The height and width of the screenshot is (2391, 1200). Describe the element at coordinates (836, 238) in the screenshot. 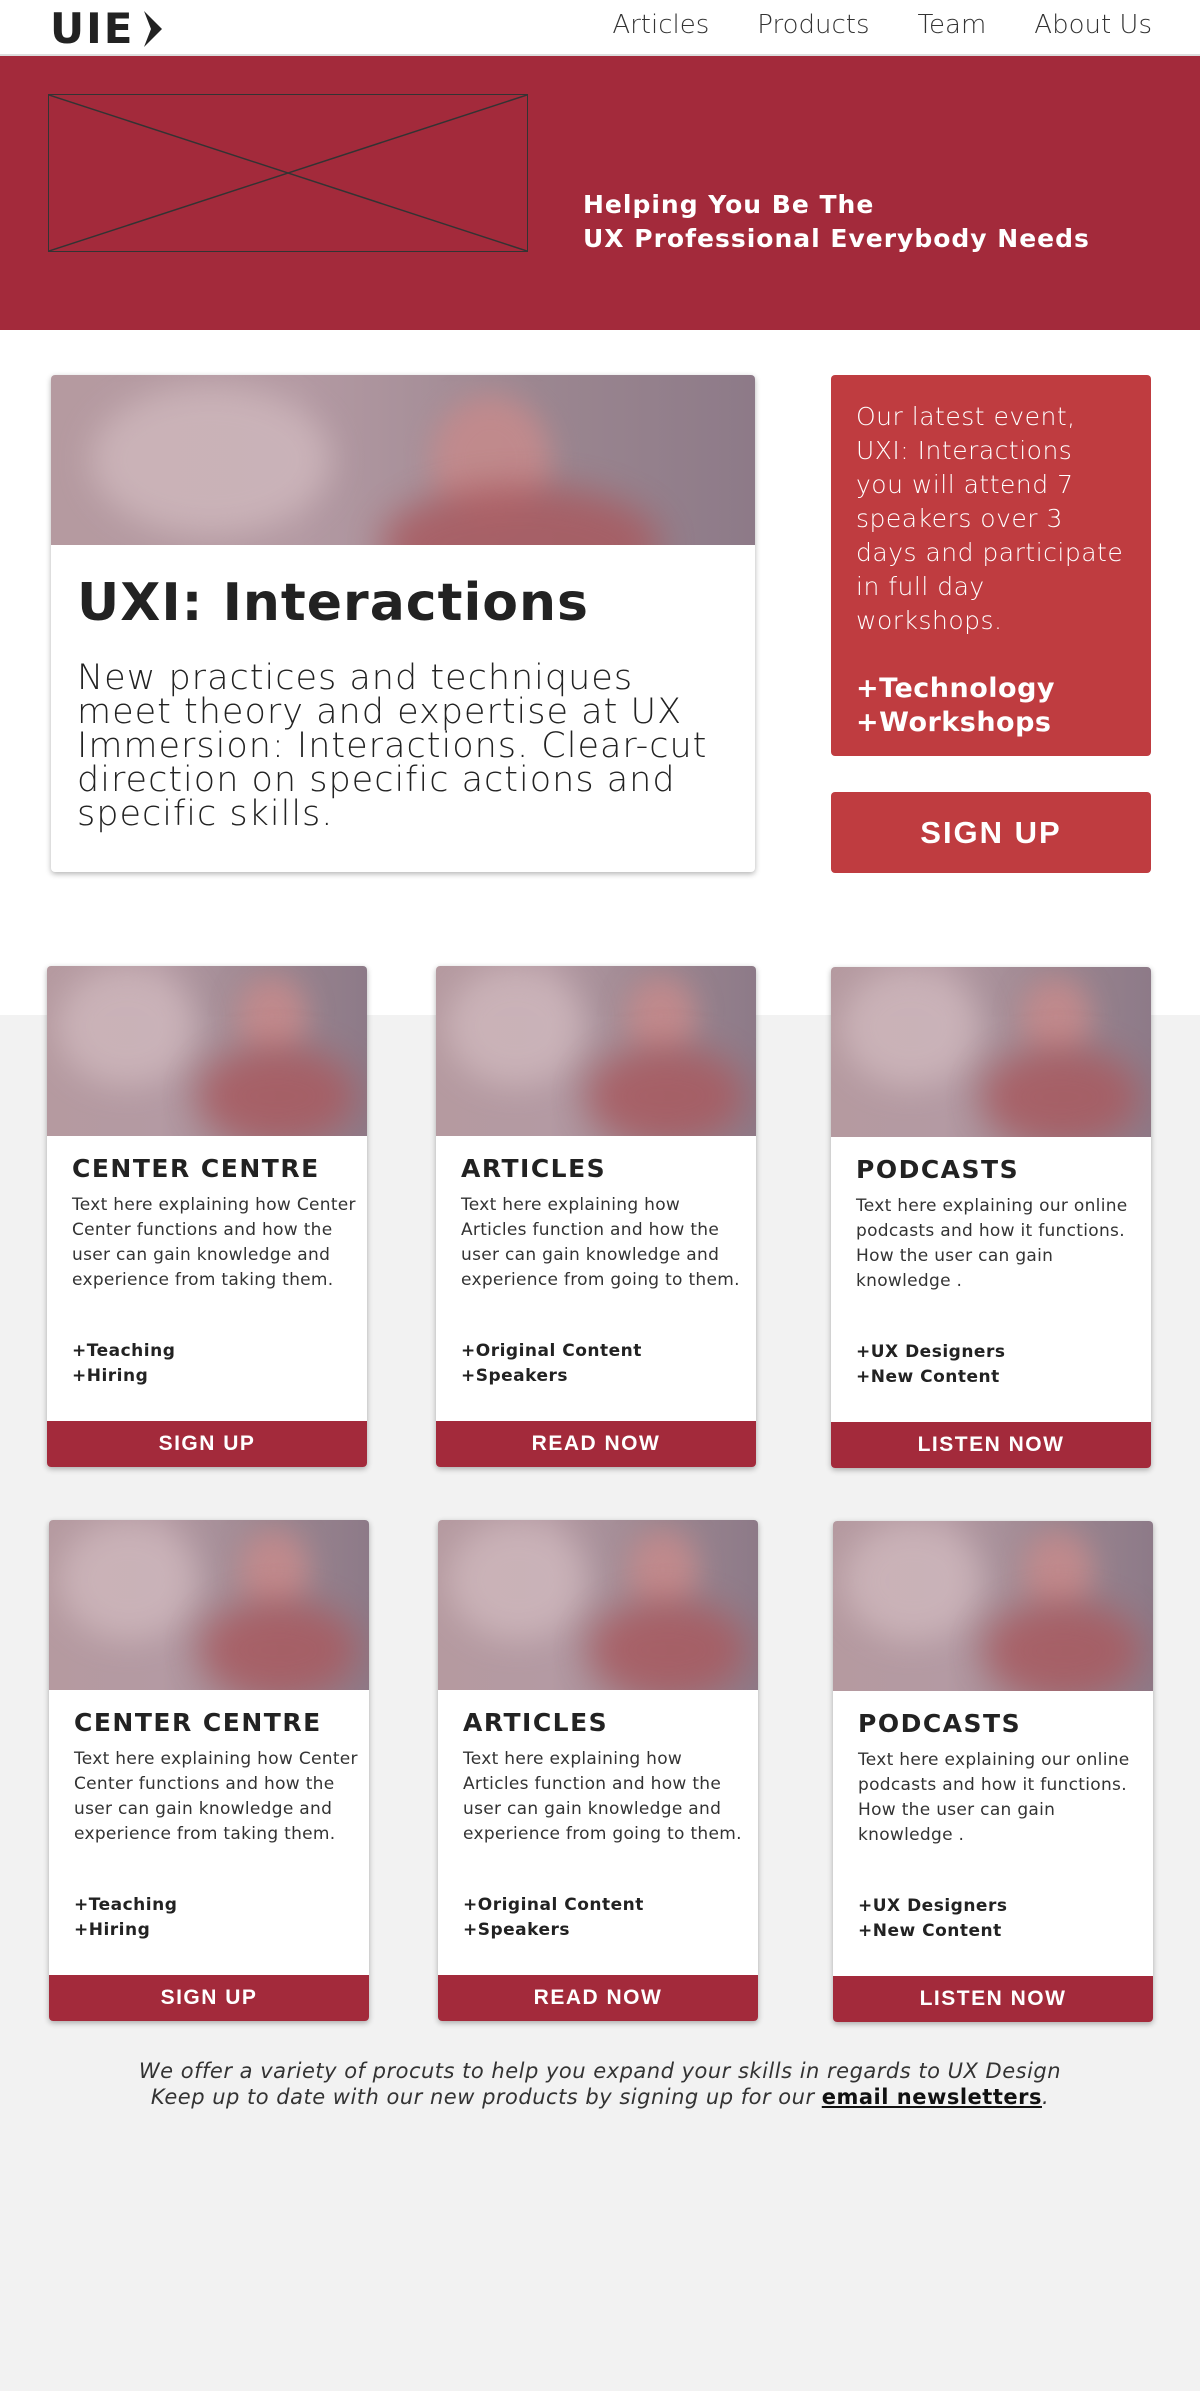

I see `hero-tagline-line2: UX Professional Everybody Needs` at that location.